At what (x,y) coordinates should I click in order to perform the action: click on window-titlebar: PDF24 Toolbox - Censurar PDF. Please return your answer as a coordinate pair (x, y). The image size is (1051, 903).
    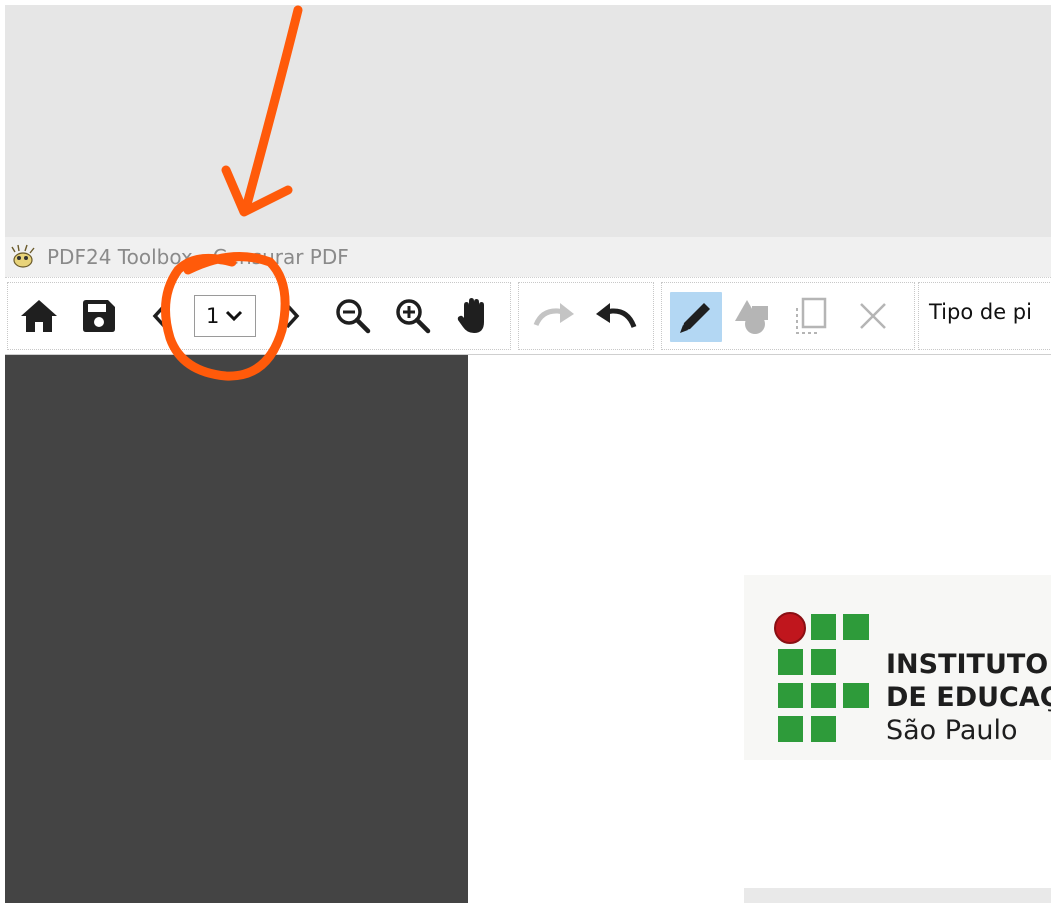
    Looking at the image, I should click on (528, 257).